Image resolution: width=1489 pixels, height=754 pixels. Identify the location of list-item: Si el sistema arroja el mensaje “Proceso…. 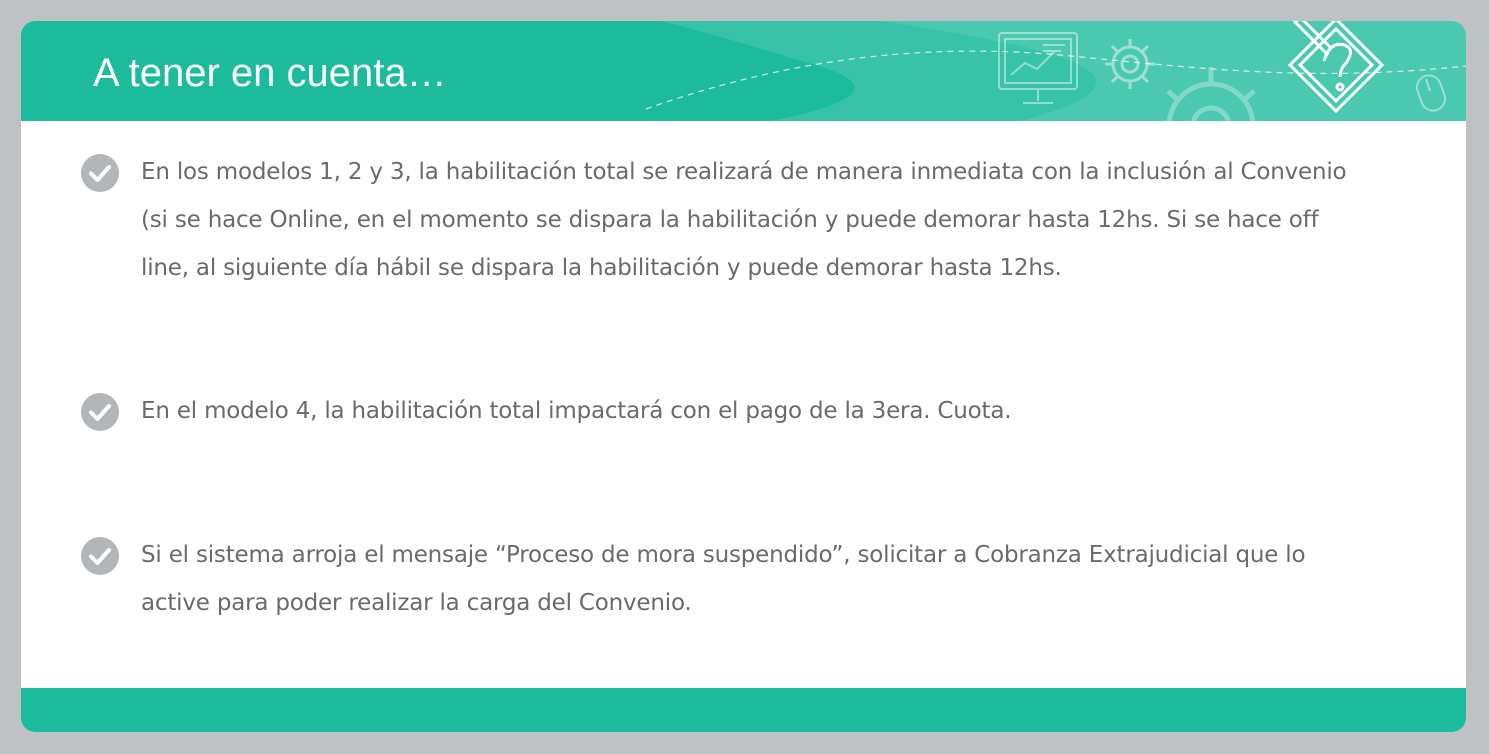
(731, 581).